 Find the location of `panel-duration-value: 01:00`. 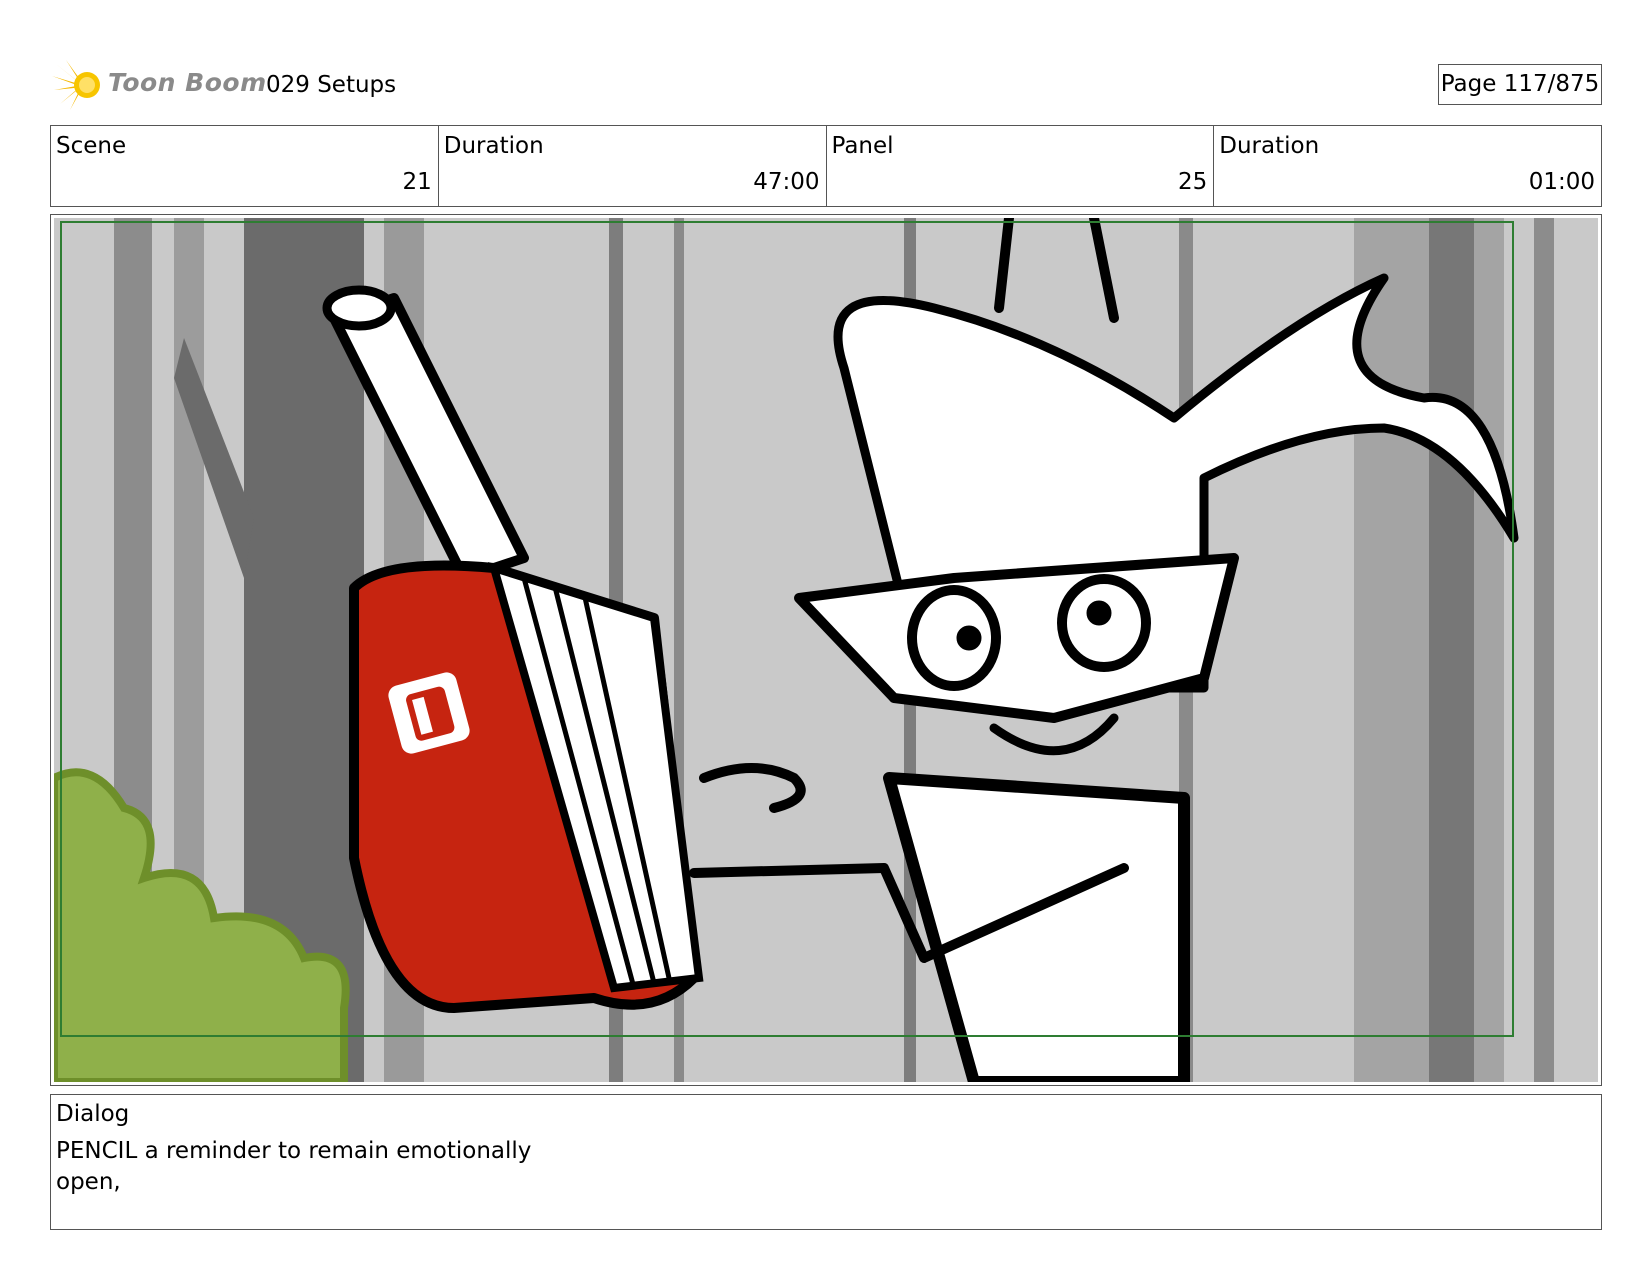

panel-duration-value: 01:00 is located at coordinates (1561, 182).